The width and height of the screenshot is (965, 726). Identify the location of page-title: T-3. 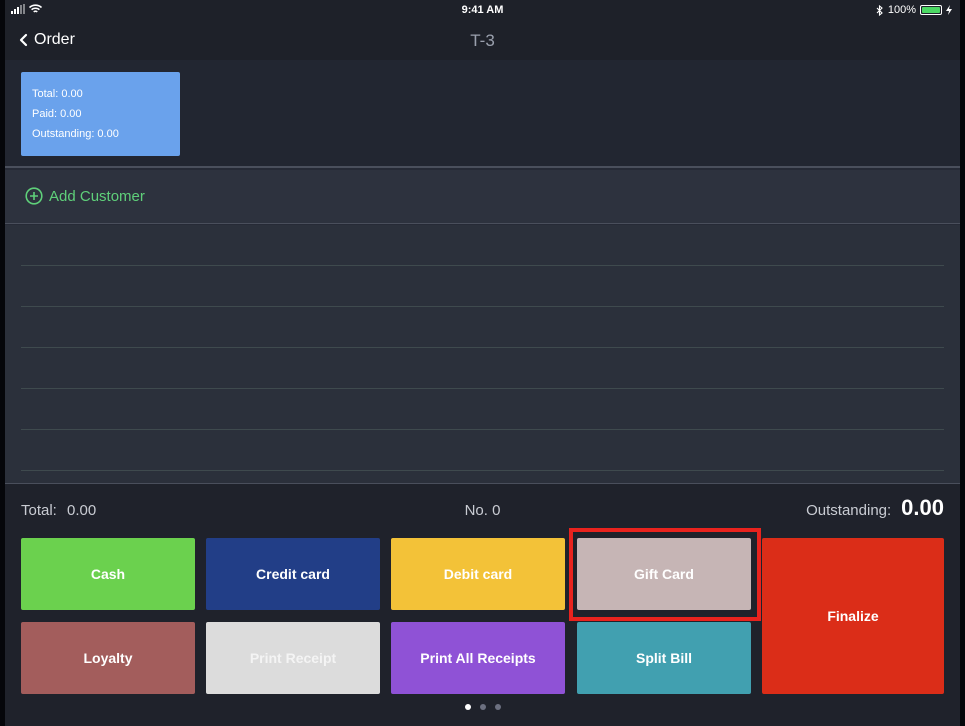
(482, 40).